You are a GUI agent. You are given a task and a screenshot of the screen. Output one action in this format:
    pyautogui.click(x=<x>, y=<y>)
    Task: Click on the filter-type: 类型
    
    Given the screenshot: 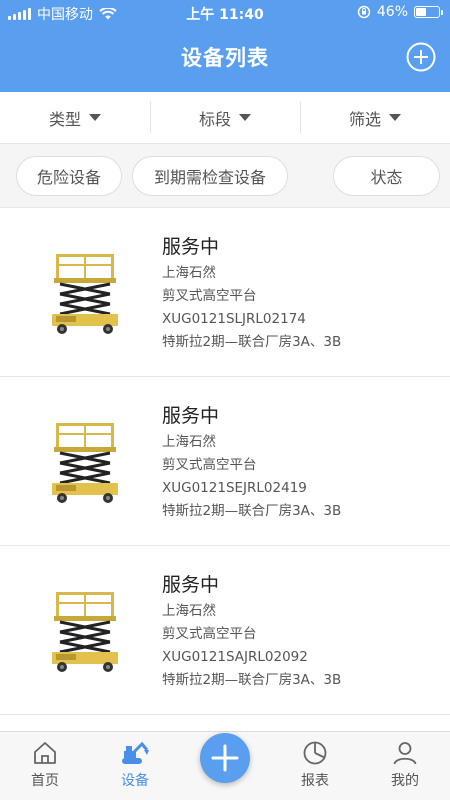 What is the action you would take?
    pyautogui.click(x=75, y=117)
    